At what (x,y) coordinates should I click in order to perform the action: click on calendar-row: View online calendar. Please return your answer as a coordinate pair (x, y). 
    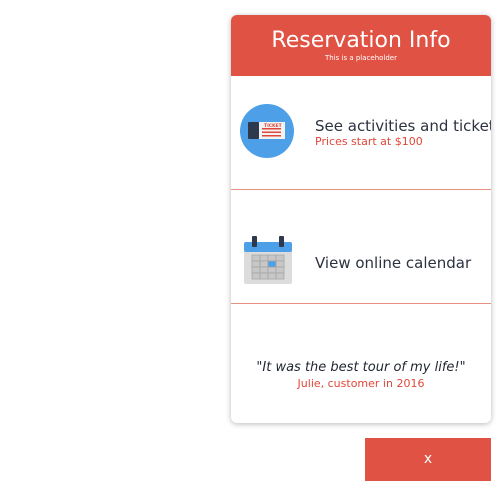
    Looking at the image, I should click on (361, 247).